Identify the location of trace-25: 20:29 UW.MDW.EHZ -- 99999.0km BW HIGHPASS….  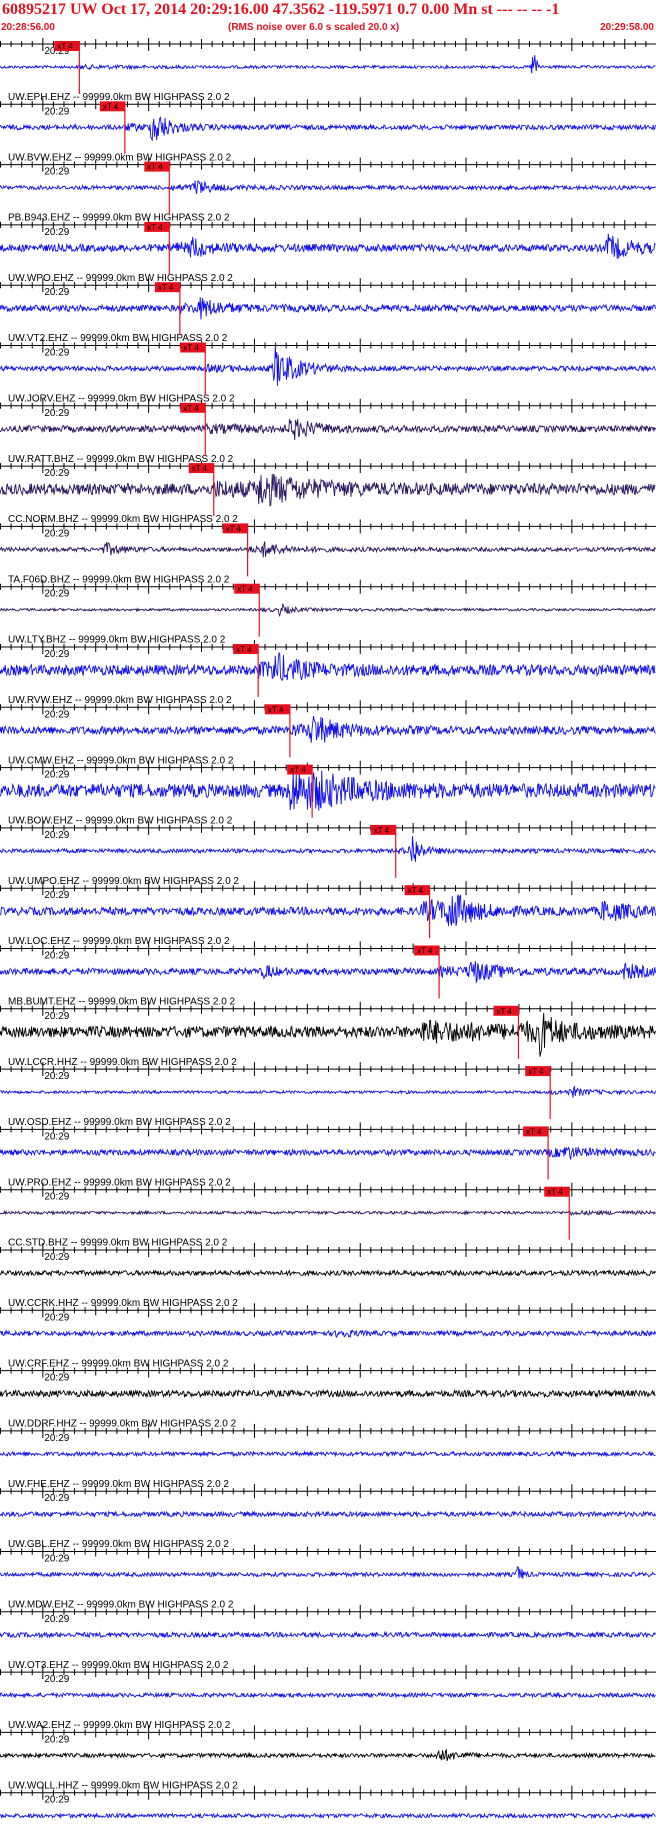
(328, 1577).